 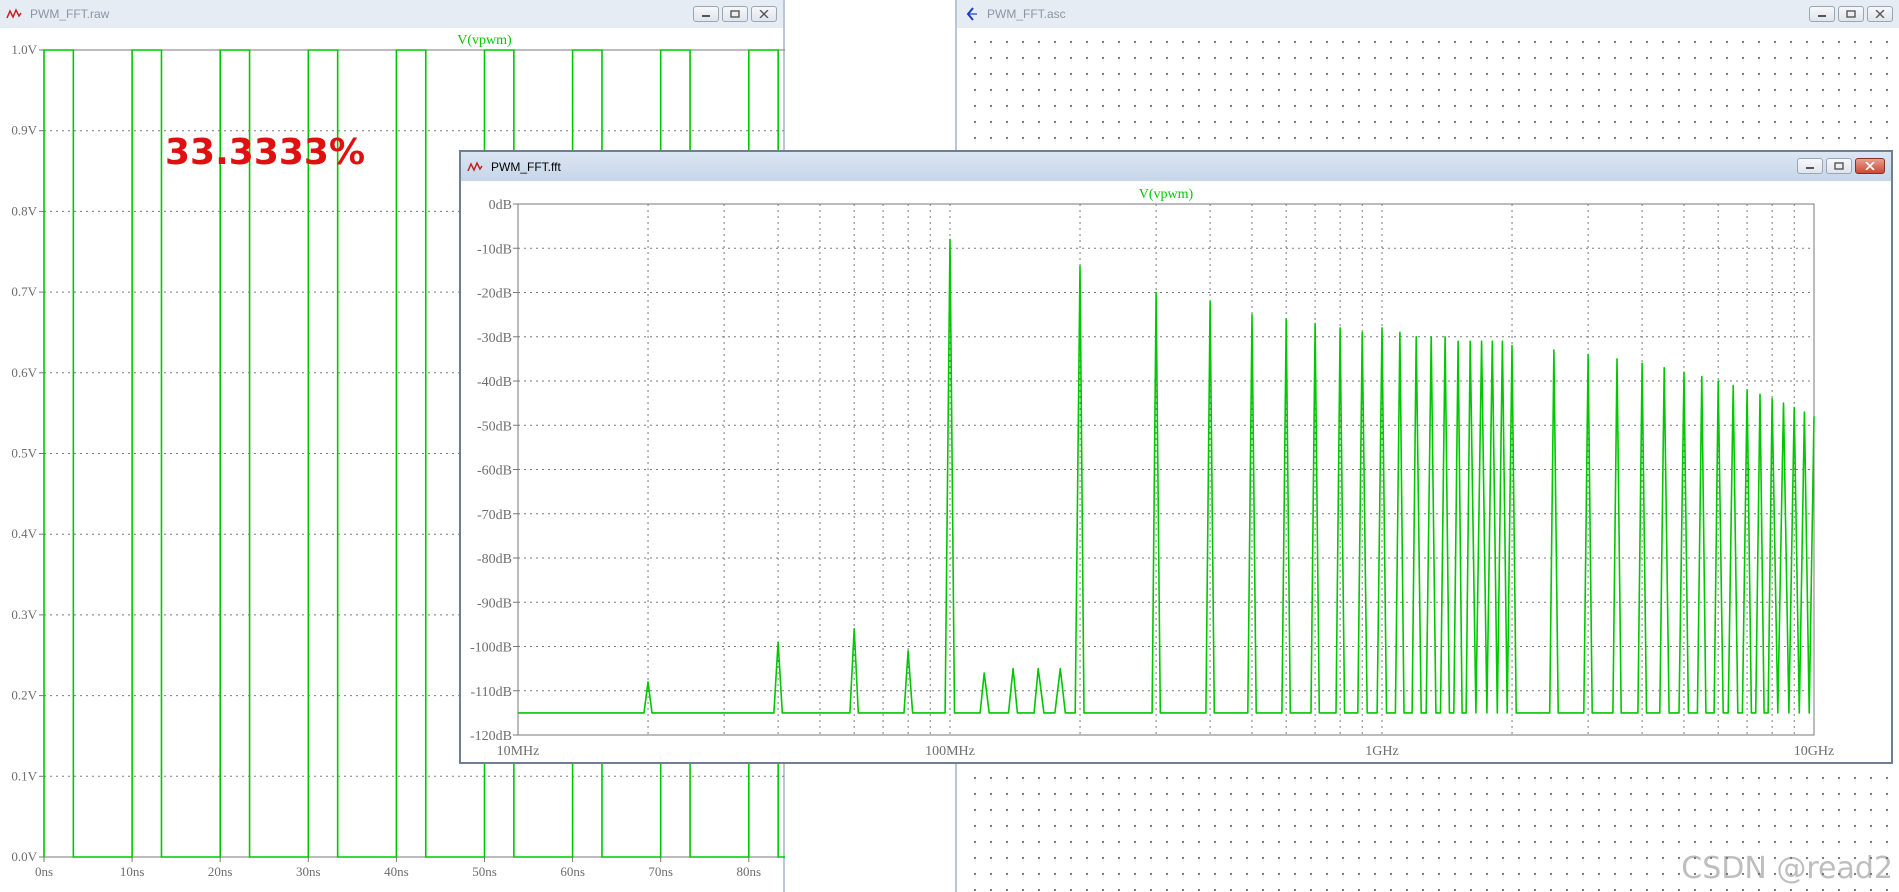 What do you see at coordinates (494, 249) in the screenshot?
I see `y-tick-label: -10dB` at bounding box center [494, 249].